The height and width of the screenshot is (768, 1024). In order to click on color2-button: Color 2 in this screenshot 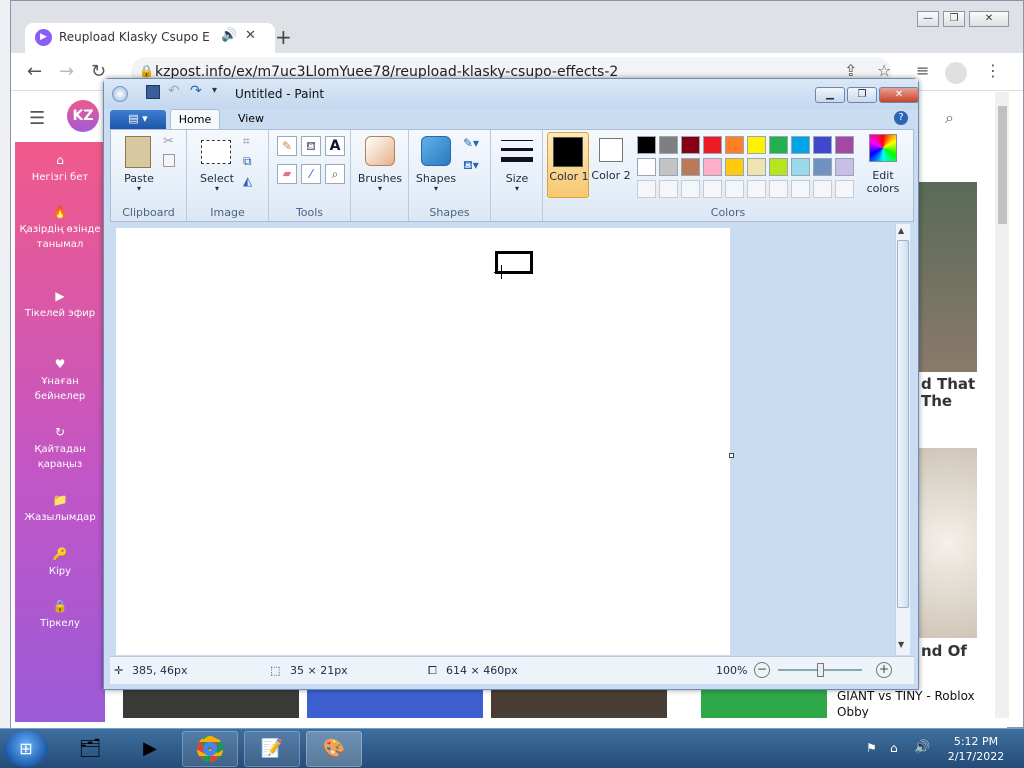, I will do `click(611, 165)`.